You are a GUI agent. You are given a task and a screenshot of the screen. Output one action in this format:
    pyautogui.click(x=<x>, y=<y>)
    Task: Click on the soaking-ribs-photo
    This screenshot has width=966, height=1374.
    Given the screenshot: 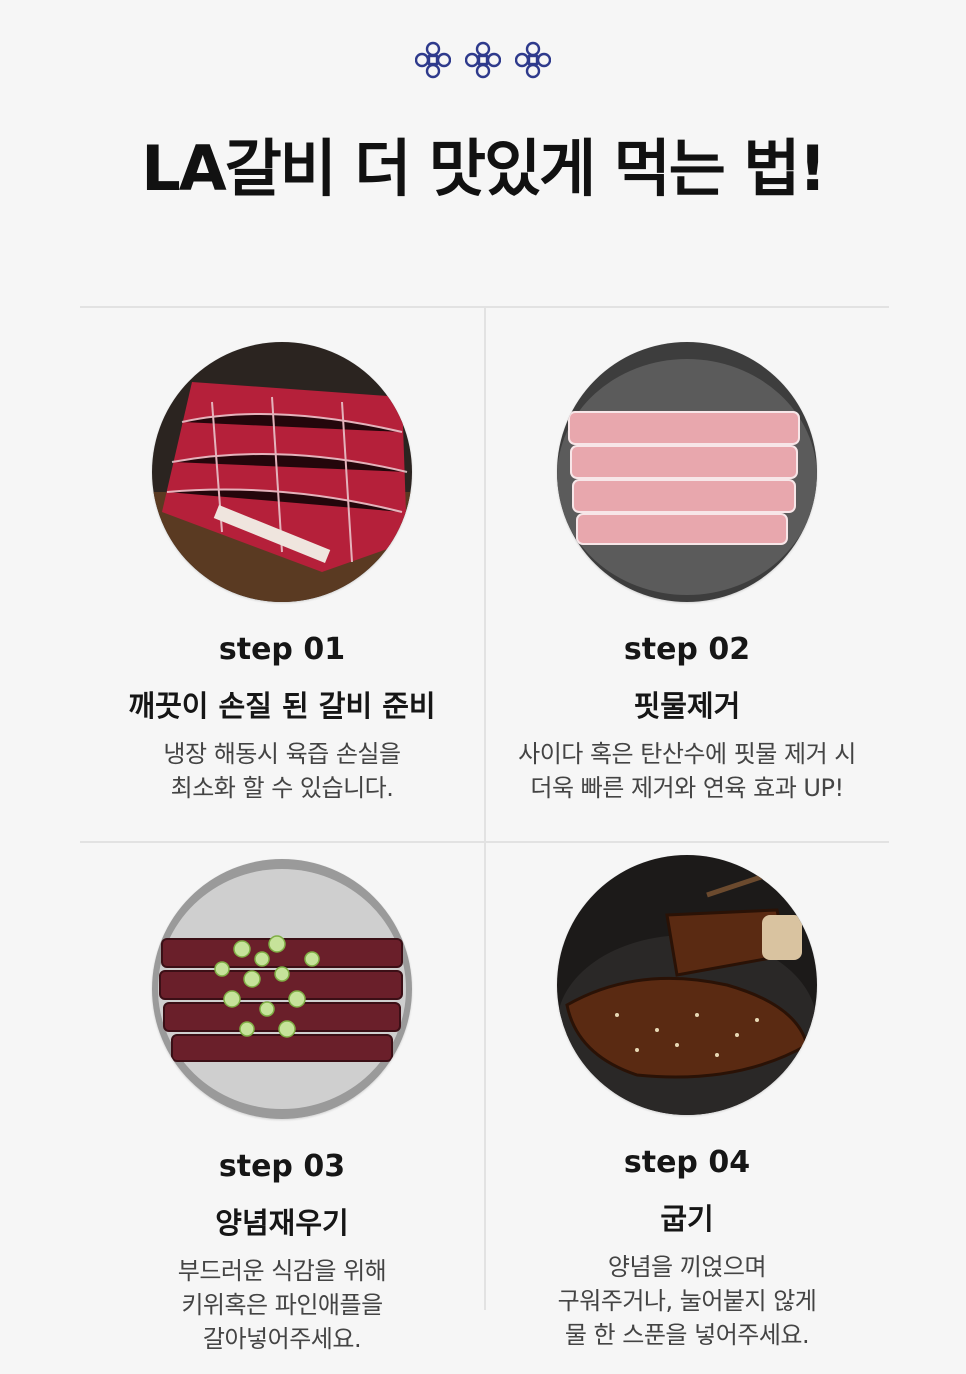 What is the action you would take?
    pyautogui.click(x=687, y=472)
    